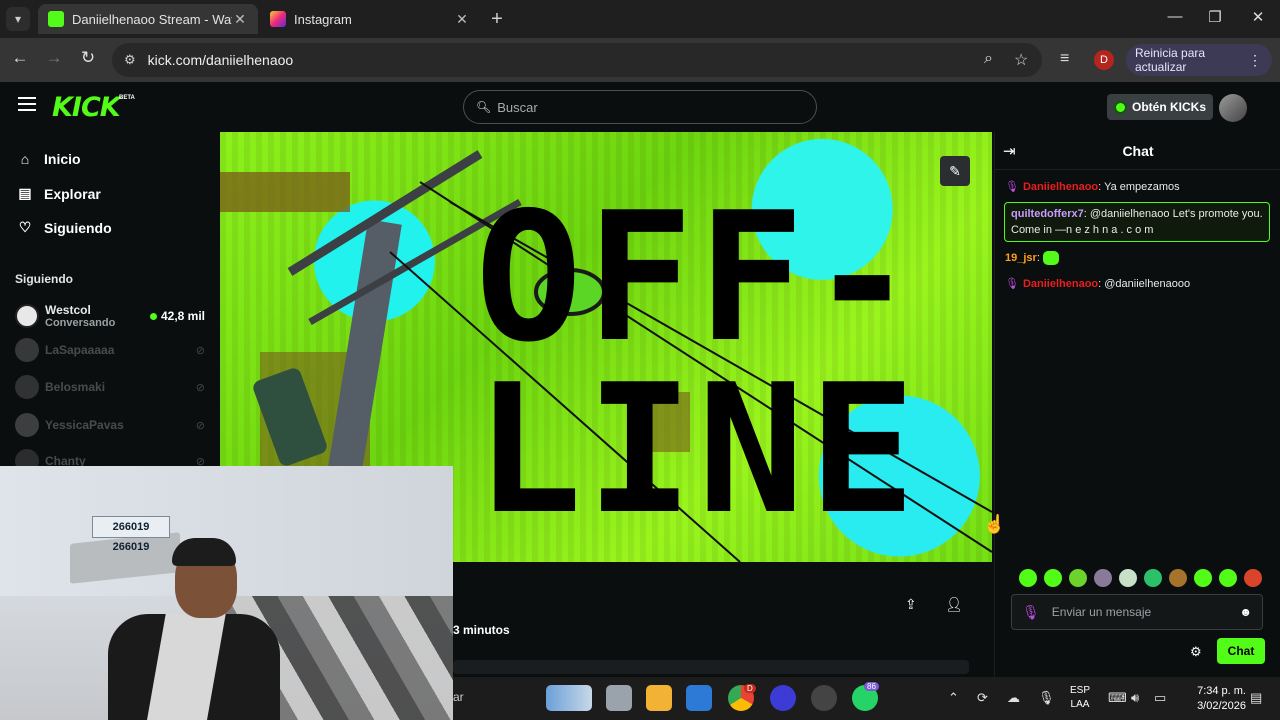 This screenshot has width=1280, height=720. I want to click on battery-icon: ▭, so click(1160, 698).